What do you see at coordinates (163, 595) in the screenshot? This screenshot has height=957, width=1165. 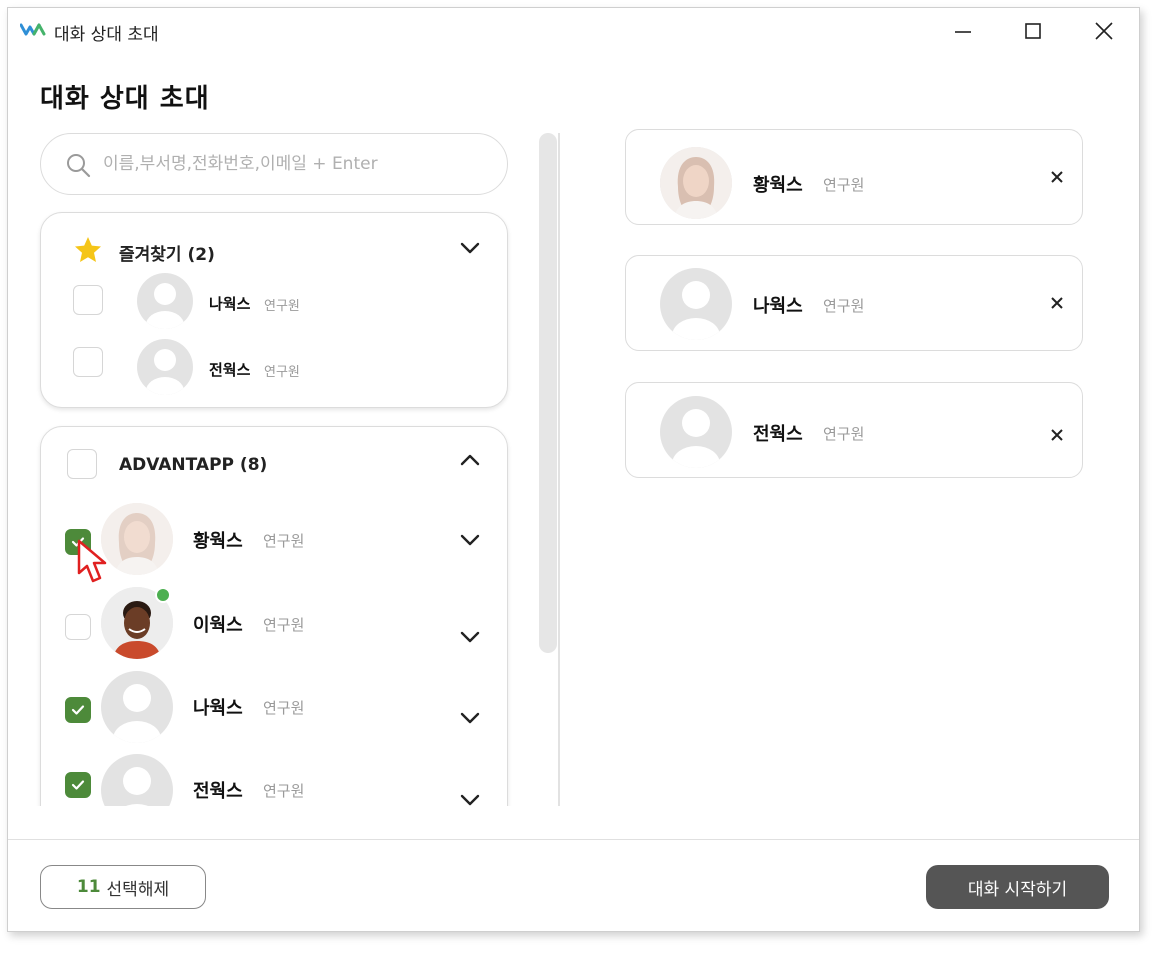 I see `online-status-badge` at bounding box center [163, 595].